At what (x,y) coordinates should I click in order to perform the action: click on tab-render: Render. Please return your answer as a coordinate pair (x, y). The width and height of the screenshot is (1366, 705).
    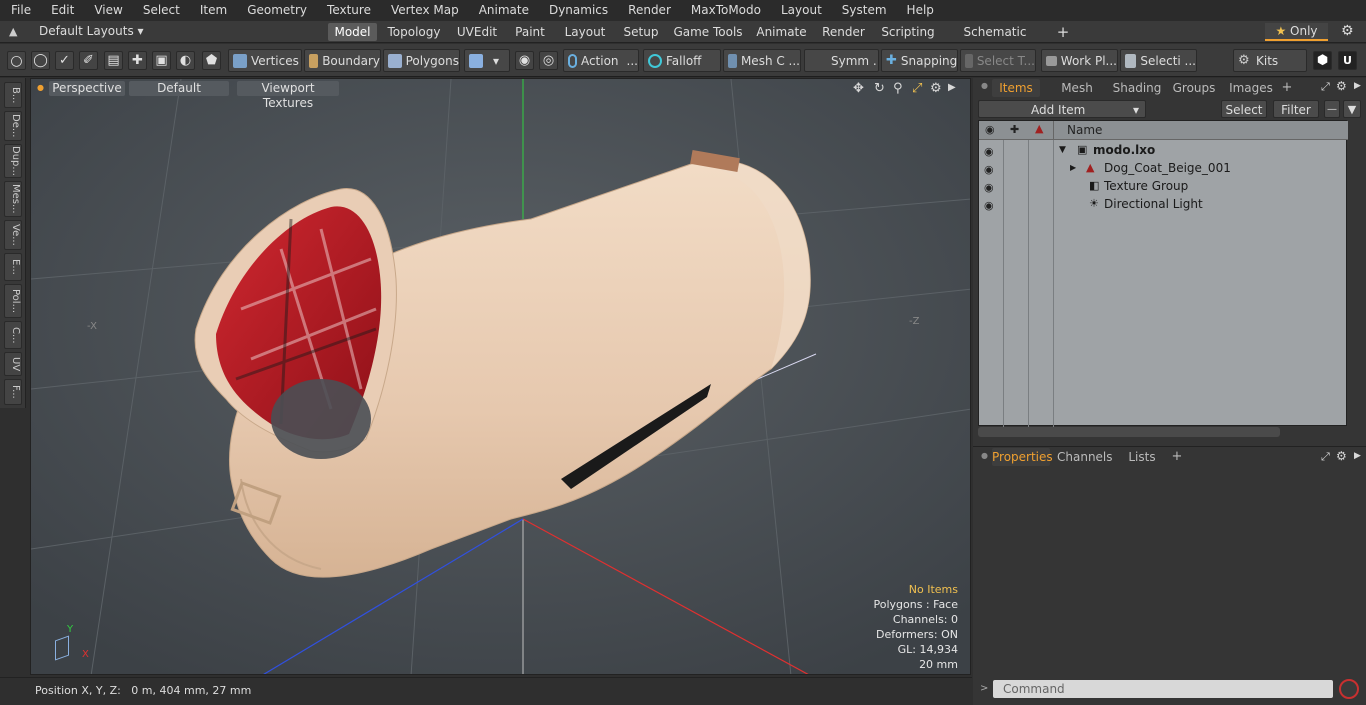
    Looking at the image, I should click on (843, 32).